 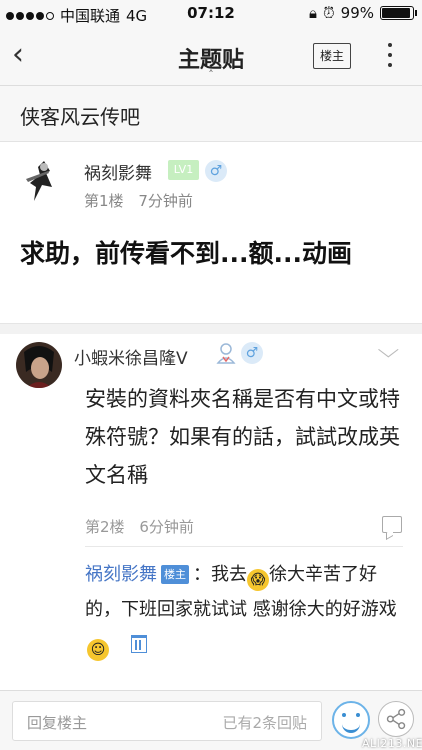 What do you see at coordinates (264, 723) in the screenshot?
I see `reply-count: 已有2条回贴` at bounding box center [264, 723].